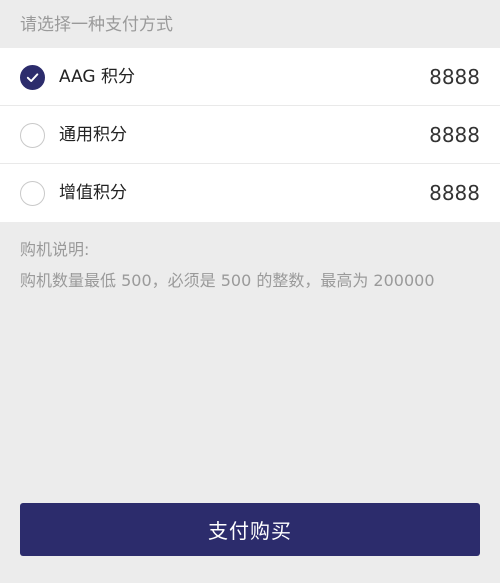  I want to click on option-label: 增值积分, so click(93, 193).